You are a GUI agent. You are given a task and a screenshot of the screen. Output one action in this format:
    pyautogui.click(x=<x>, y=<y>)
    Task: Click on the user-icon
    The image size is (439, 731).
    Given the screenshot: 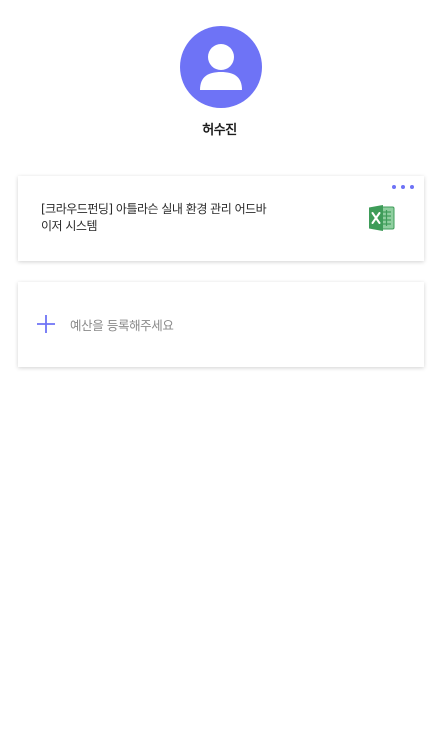 What is the action you would take?
    pyautogui.click(x=221, y=67)
    